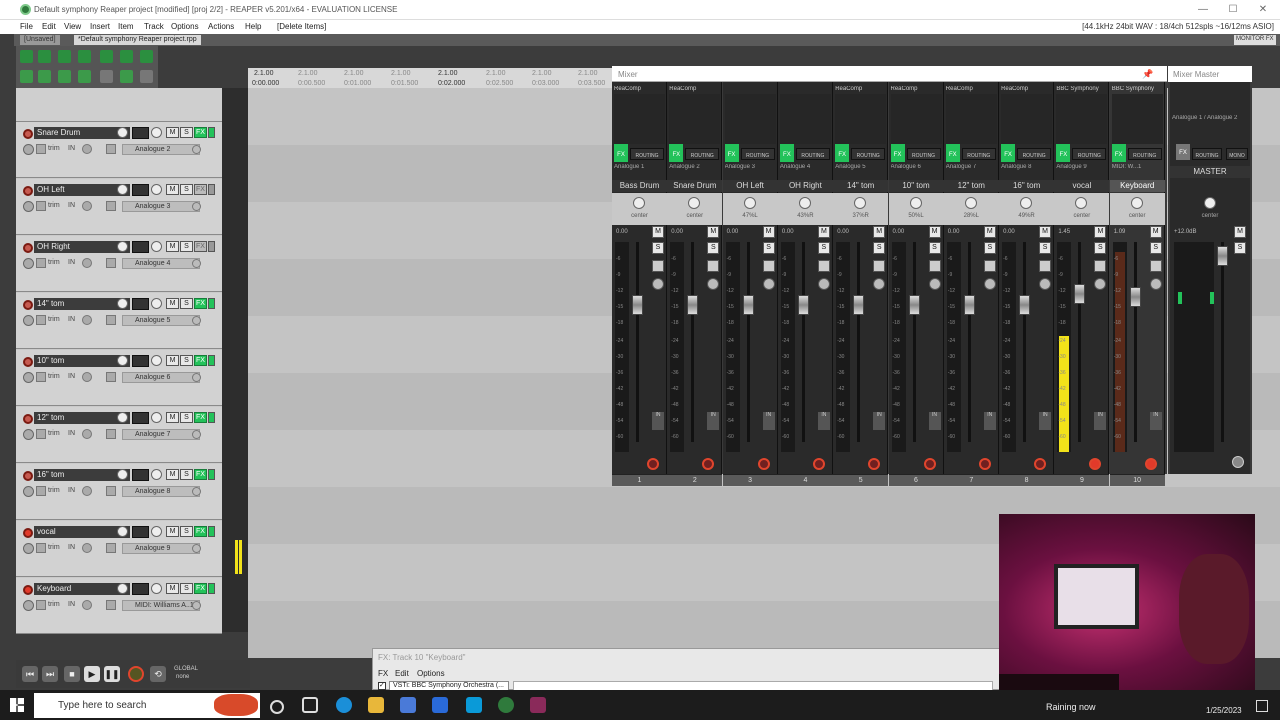 This screenshot has width=1280, height=720. Describe the element at coordinates (1082, 186) in the screenshot. I see `strip-name: vocal` at that location.